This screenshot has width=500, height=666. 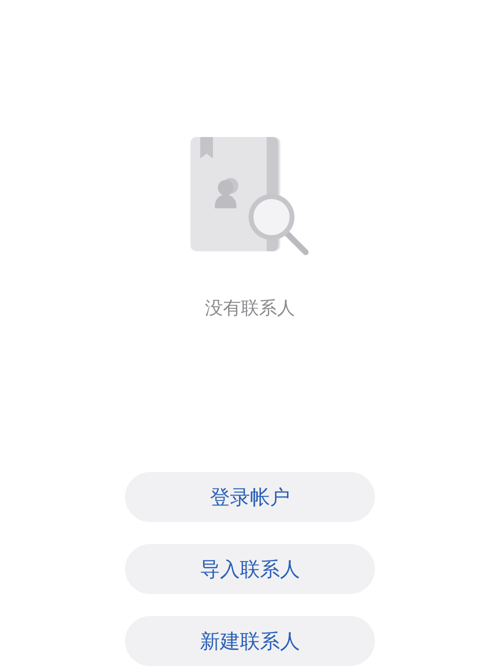 What do you see at coordinates (250, 308) in the screenshot?
I see `empty-message: 没有联系人` at bounding box center [250, 308].